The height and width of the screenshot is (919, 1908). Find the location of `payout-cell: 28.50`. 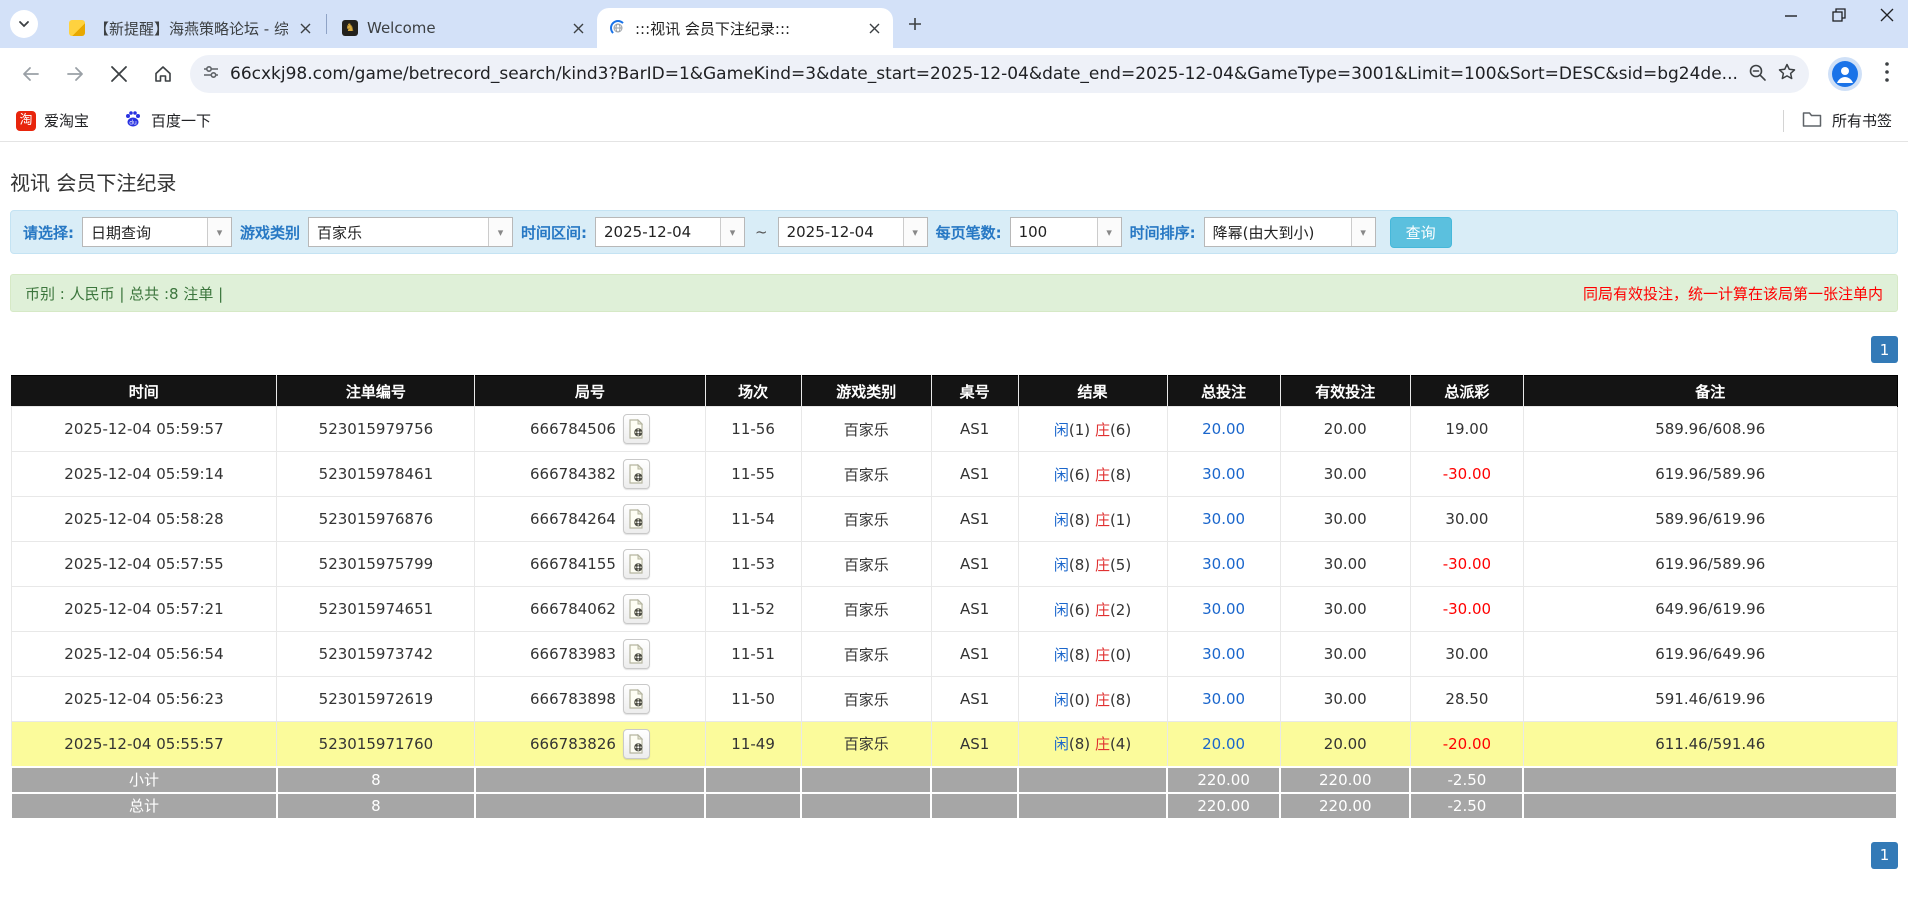

payout-cell: 28.50 is located at coordinates (1466, 699).